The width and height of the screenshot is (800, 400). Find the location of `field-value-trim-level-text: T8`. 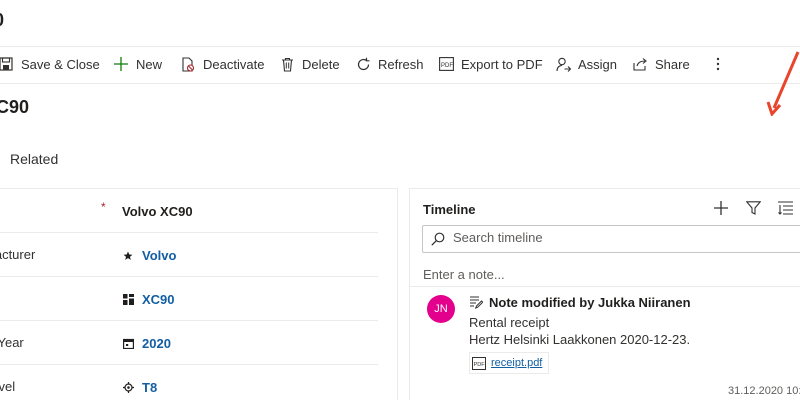

field-value-trim-level-text: T8 is located at coordinates (150, 387).